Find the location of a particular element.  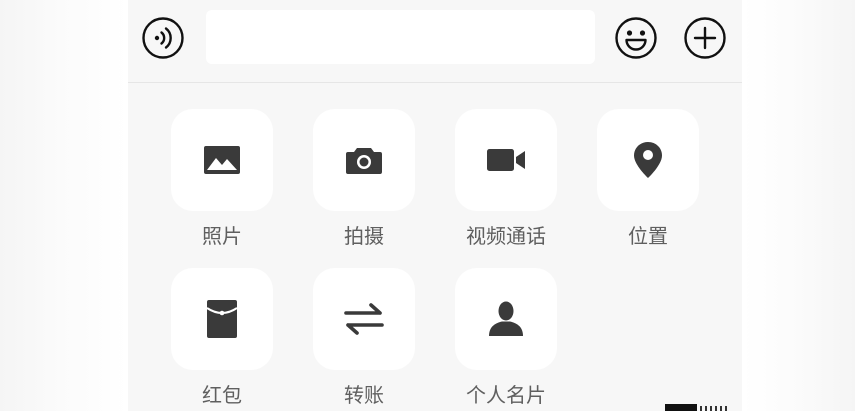

feature-shoot: 拍摄 is located at coordinates (364, 179).